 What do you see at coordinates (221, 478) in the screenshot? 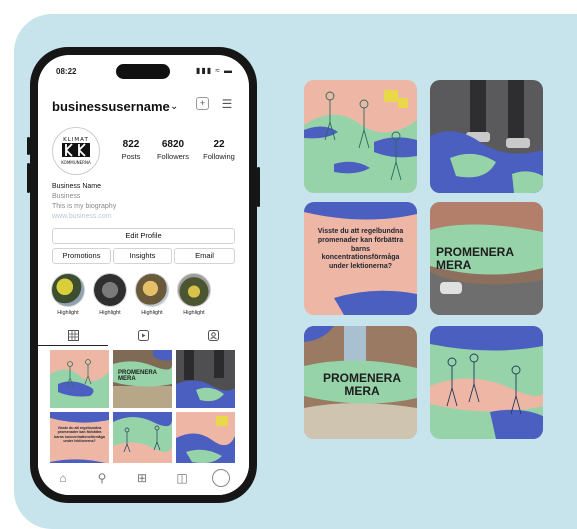
I see `profile-icon` at bounding box center [221, 478].